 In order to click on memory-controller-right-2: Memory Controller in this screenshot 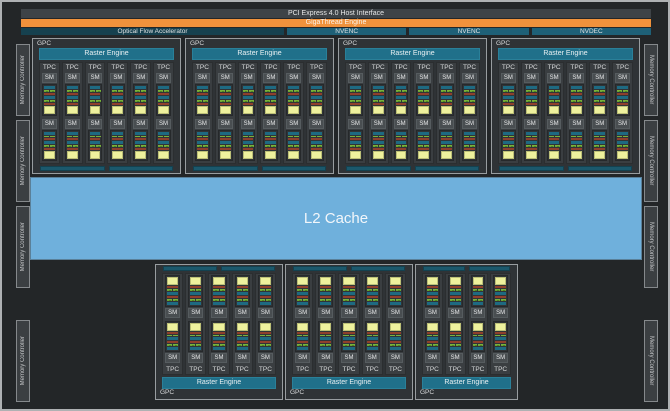, I will do `click(651, 161)`.